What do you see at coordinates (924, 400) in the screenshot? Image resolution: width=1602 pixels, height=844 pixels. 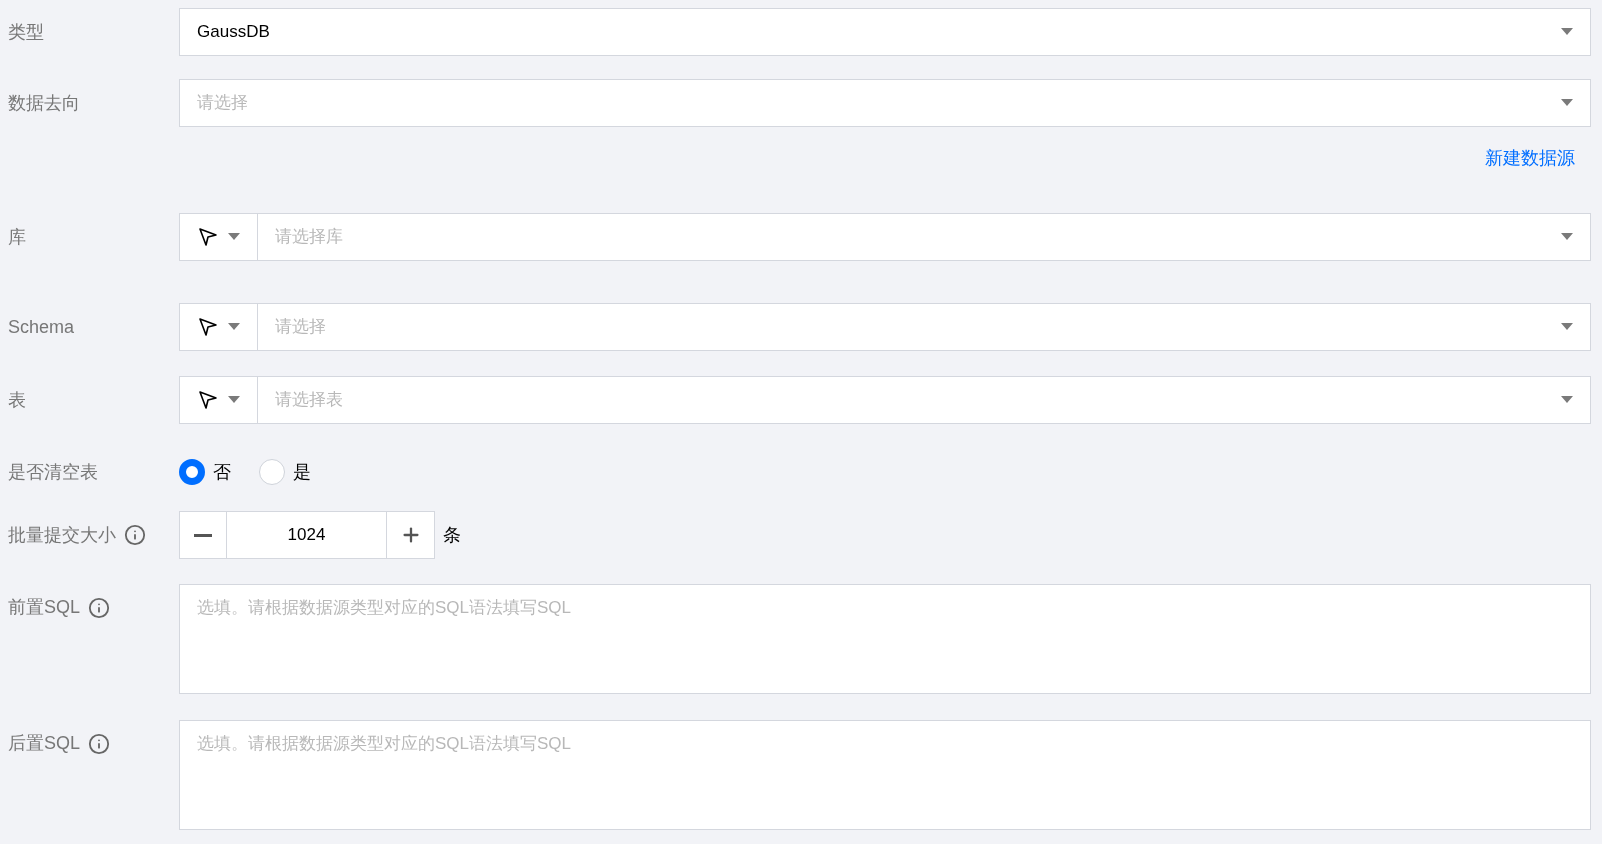 I see `select-field: 请选择表` at bounding box center [924, 400].